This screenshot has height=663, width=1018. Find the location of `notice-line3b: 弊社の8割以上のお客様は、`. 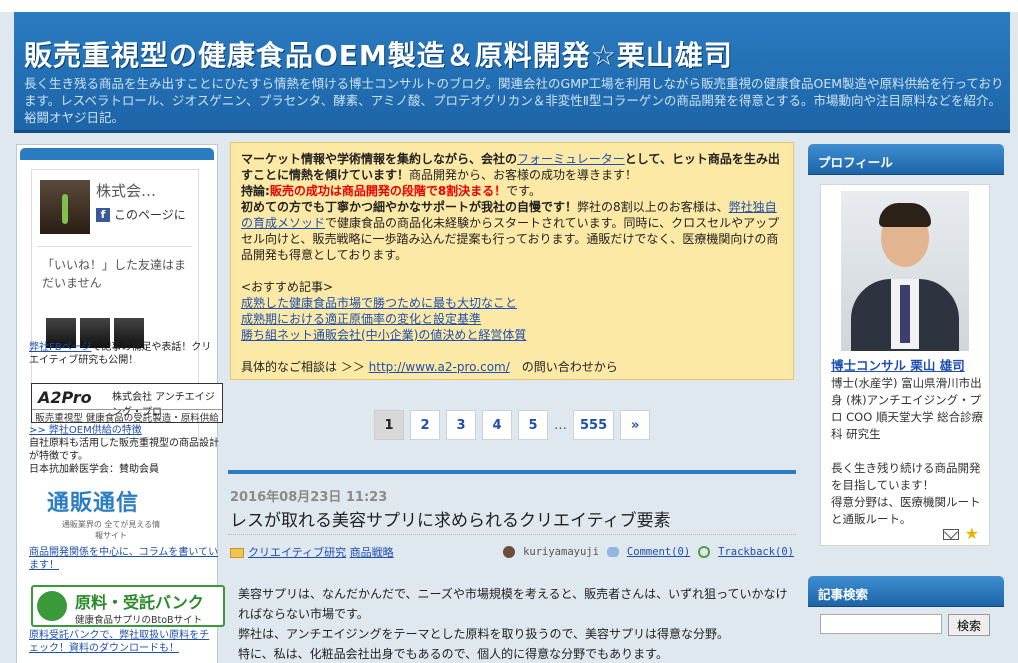

notice-line3b: 弊社の8割以上のお客様は、 is located at coordinates (653, 207).